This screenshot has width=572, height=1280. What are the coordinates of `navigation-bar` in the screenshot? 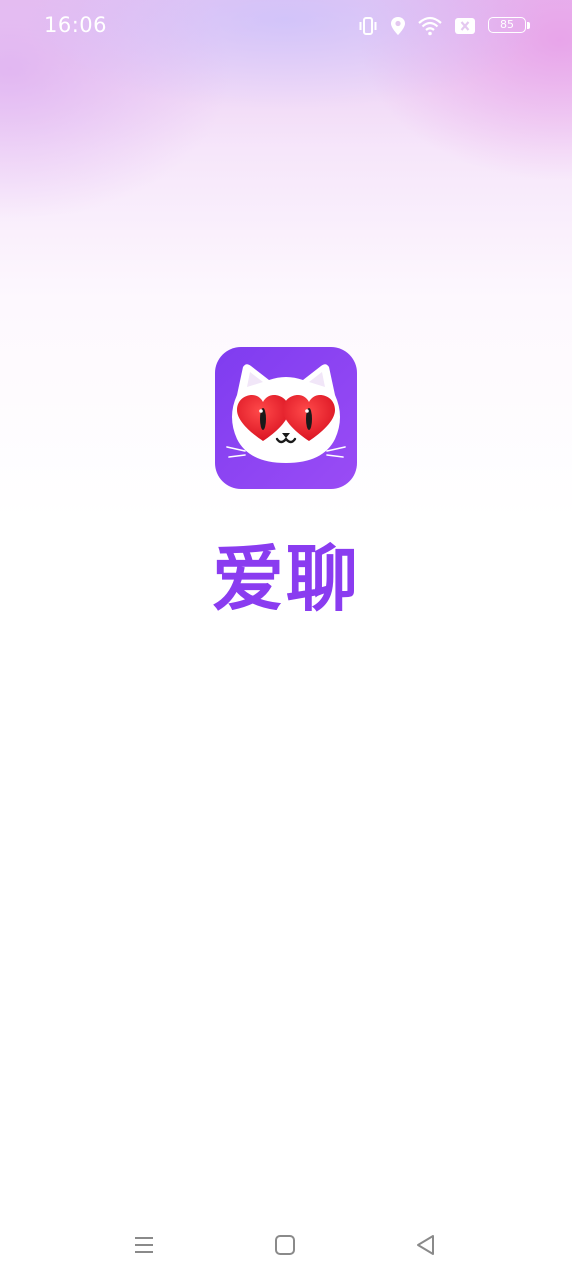 It's located at (286, 1246).